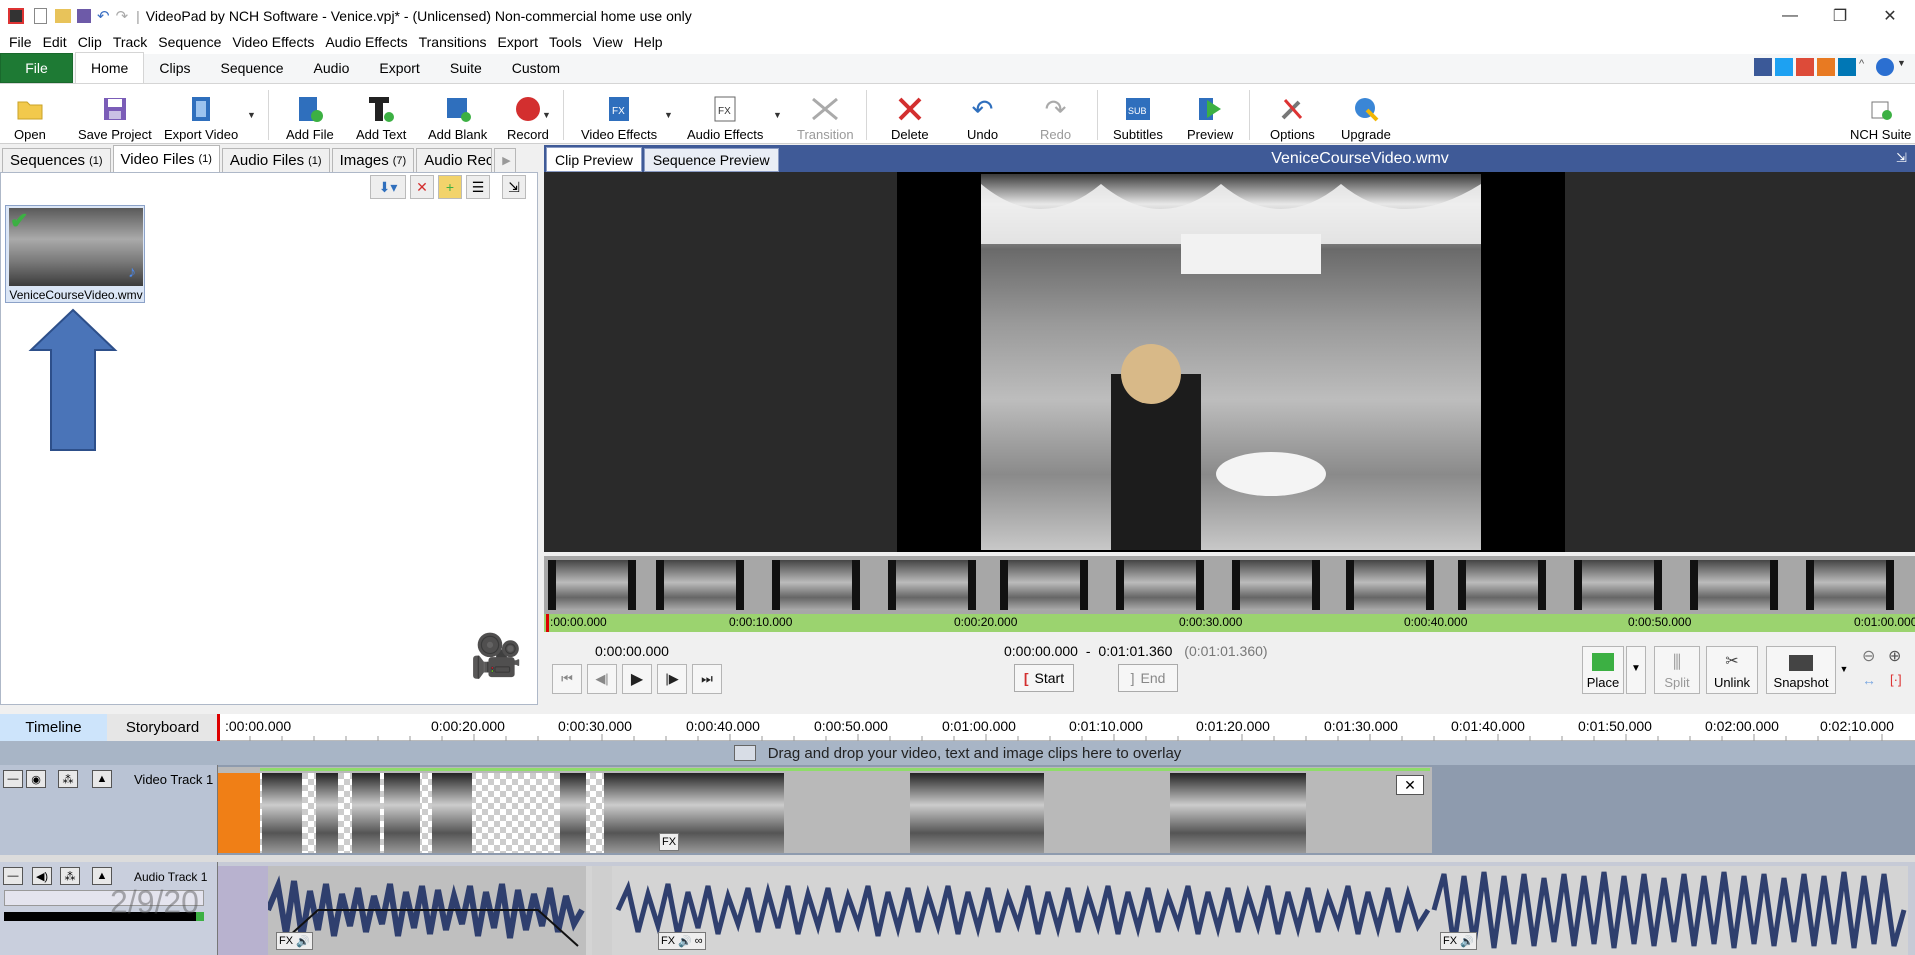  Describe the element at coordinates (454, 160) in the screenshot. I see `bin-tab-audio-recordings: Audio Rec` at that location.